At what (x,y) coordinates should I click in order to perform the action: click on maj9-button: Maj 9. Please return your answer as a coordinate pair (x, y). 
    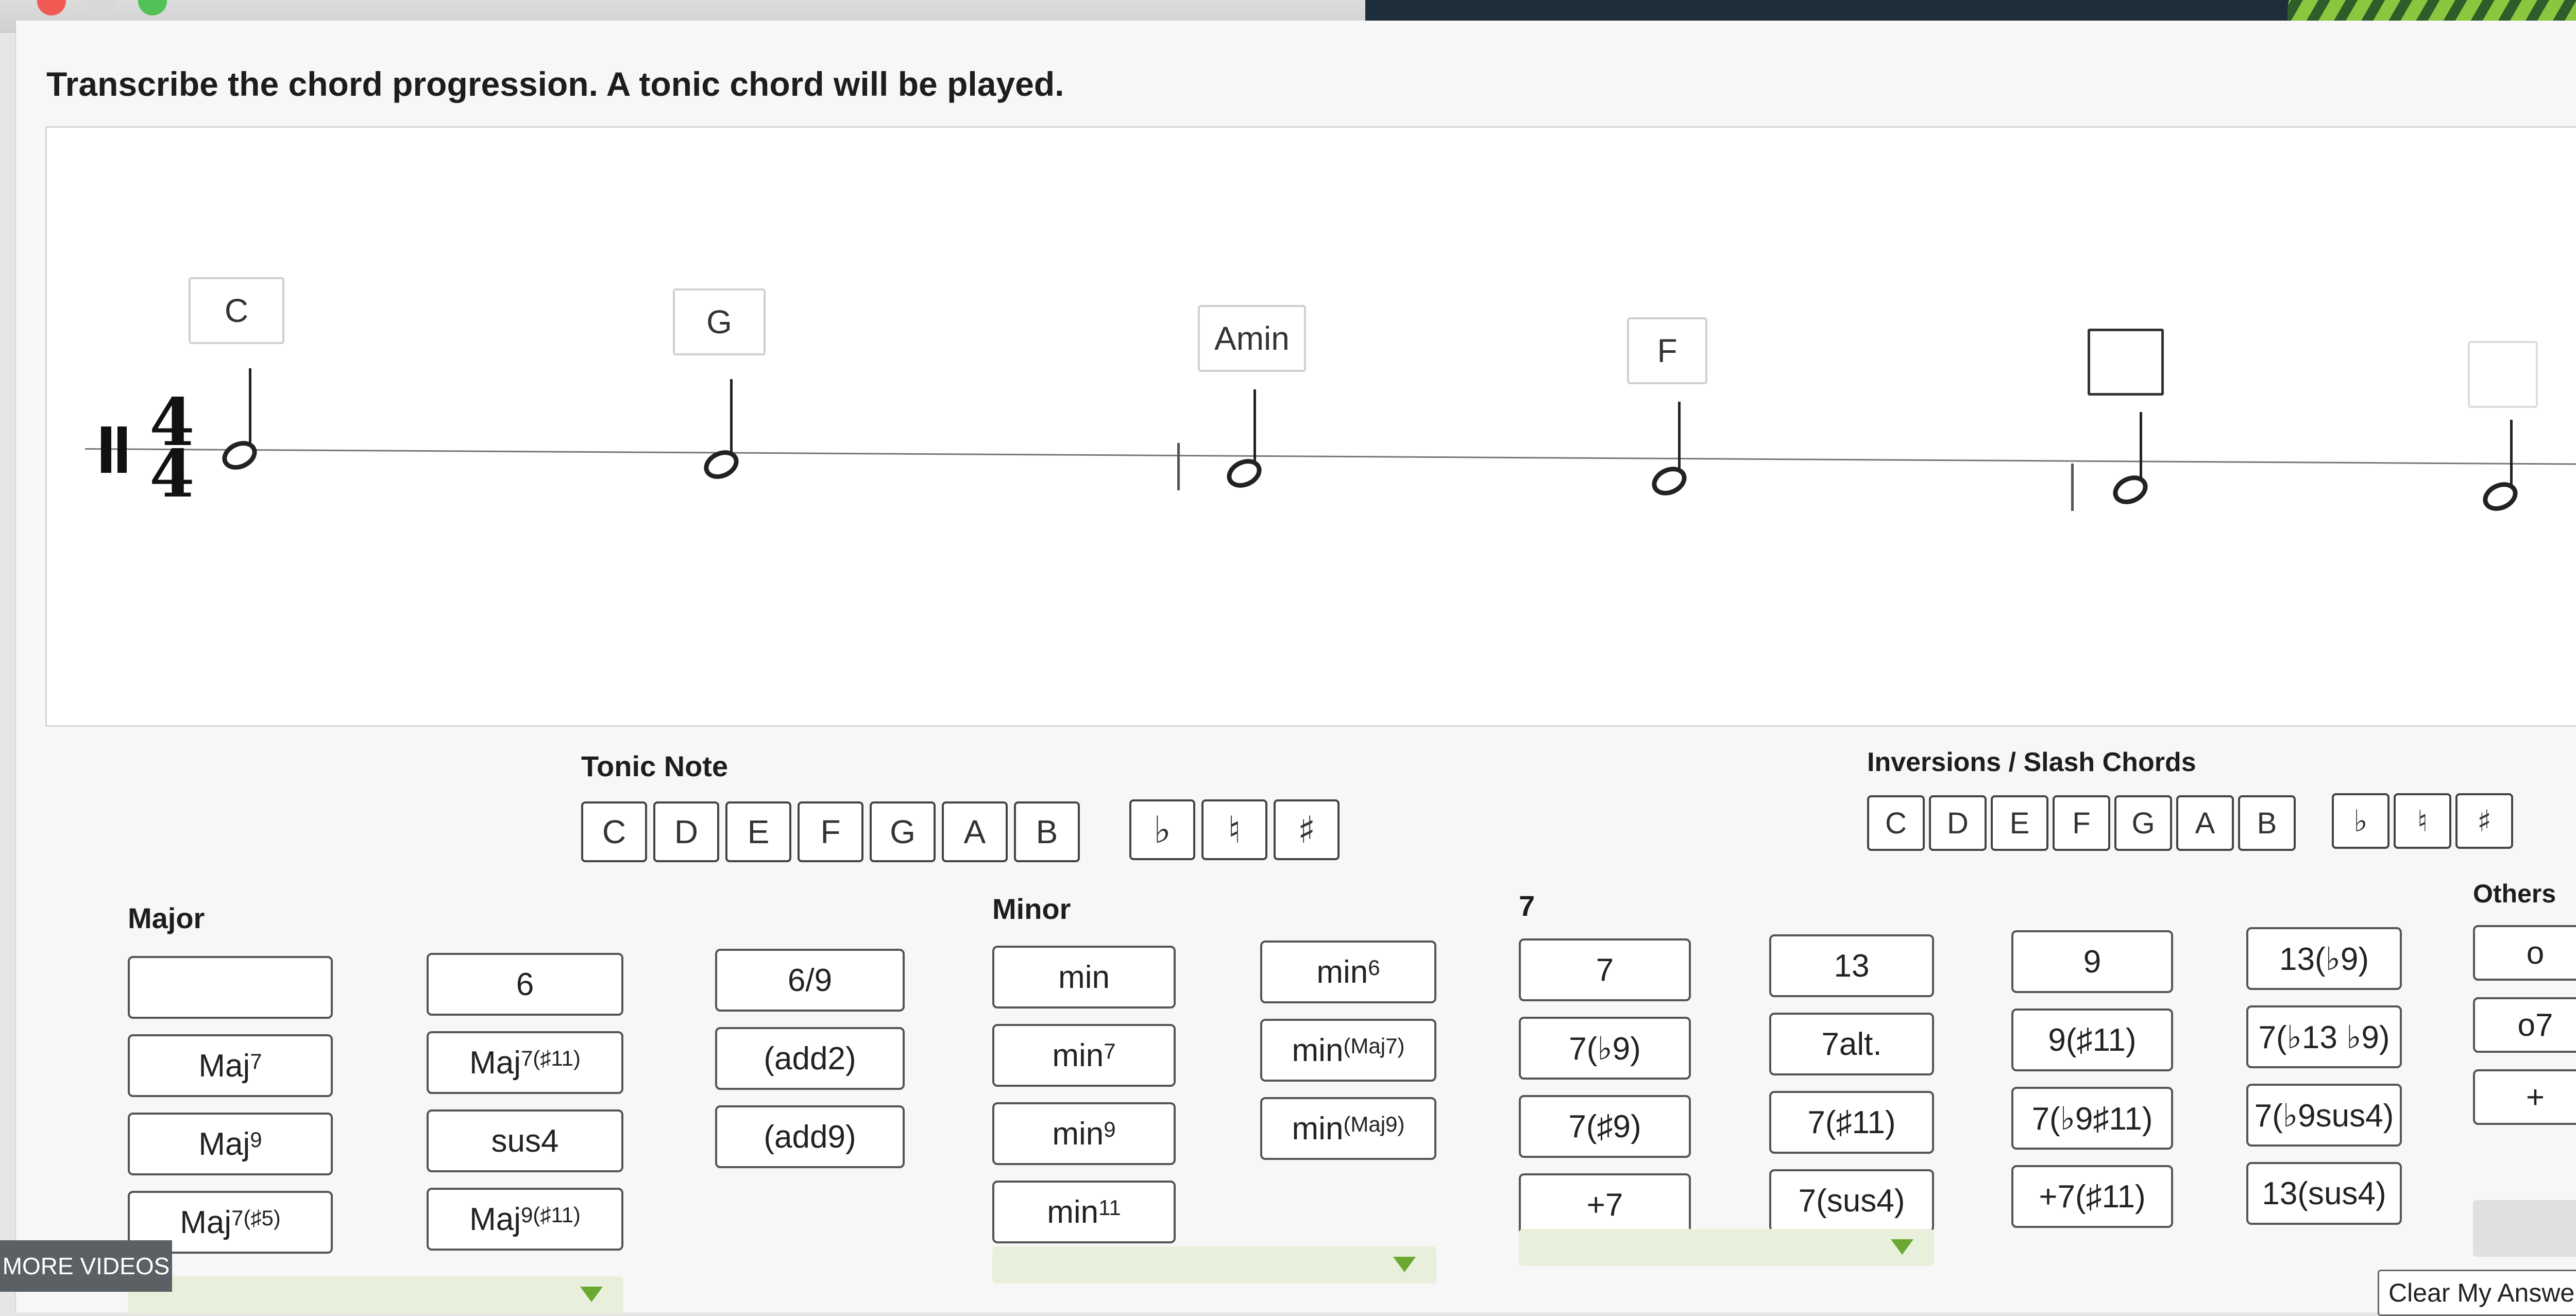
    Looking at the image, I should click on (231, 1144).